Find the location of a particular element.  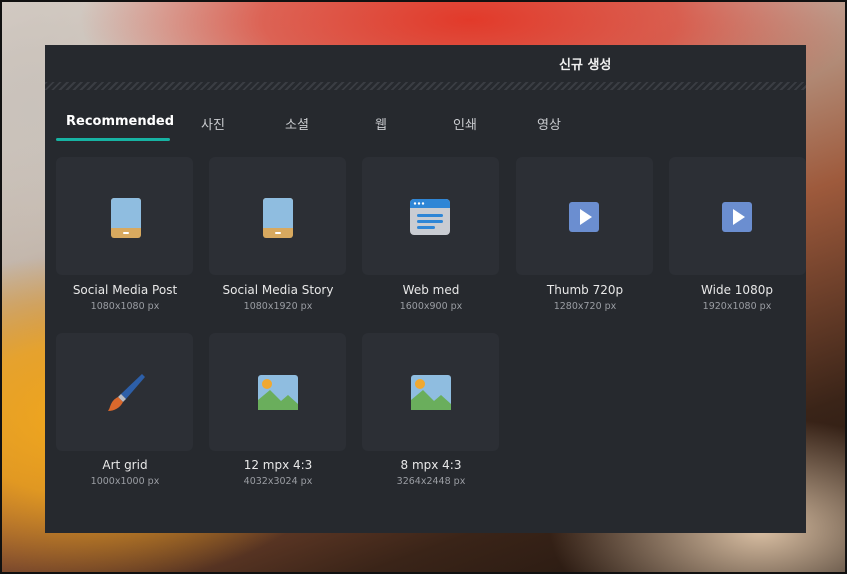

tab-recommended: Recommended is located at coordinates (120, 121).